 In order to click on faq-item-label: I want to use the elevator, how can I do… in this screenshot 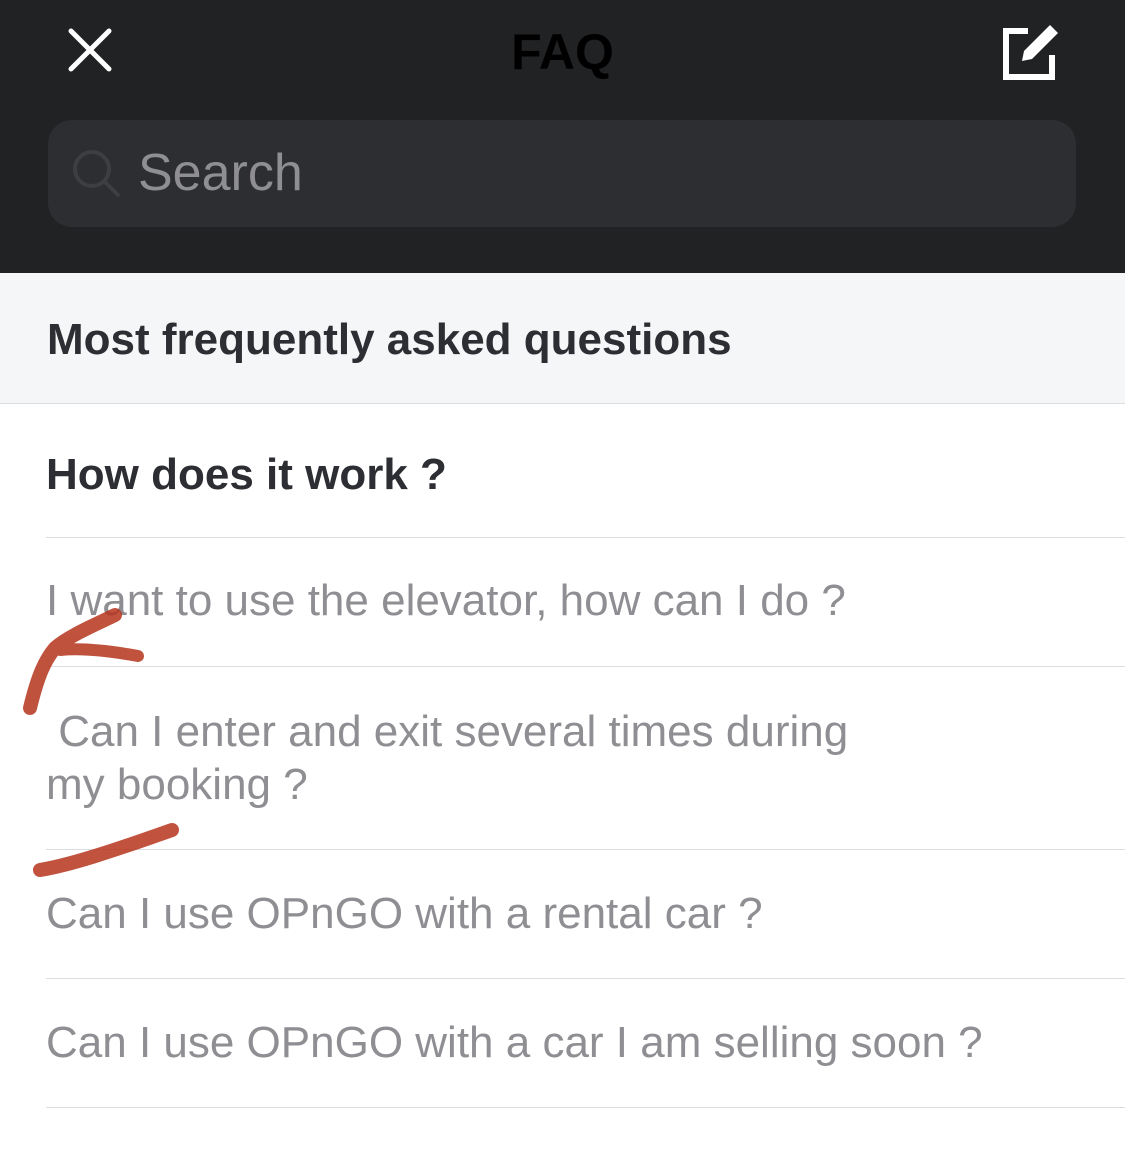, I will do `click(446, 600)`.